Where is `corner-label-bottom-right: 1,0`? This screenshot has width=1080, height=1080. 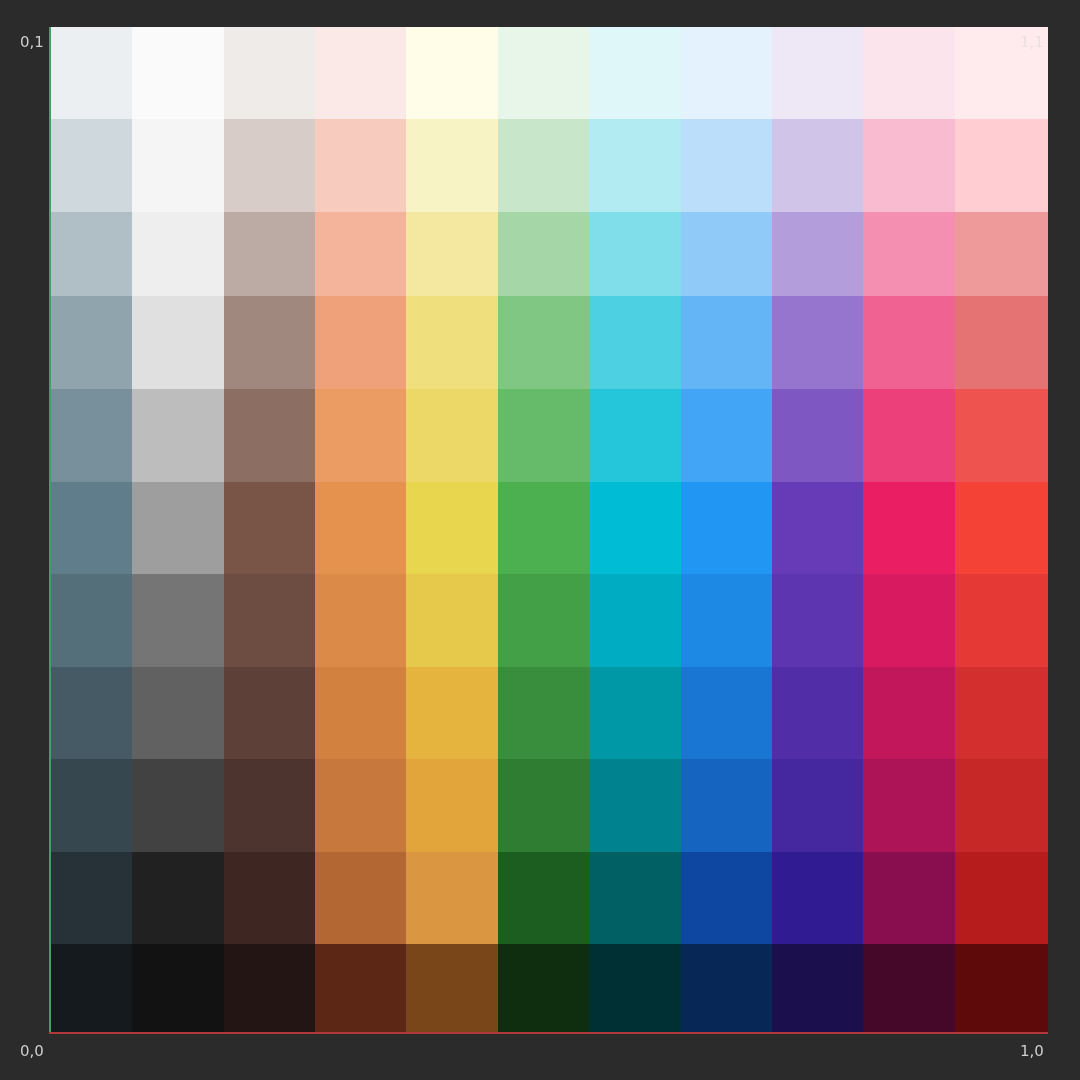
corner-label-bottom-right: 1,0 is located at coordinates (1032, 1051).